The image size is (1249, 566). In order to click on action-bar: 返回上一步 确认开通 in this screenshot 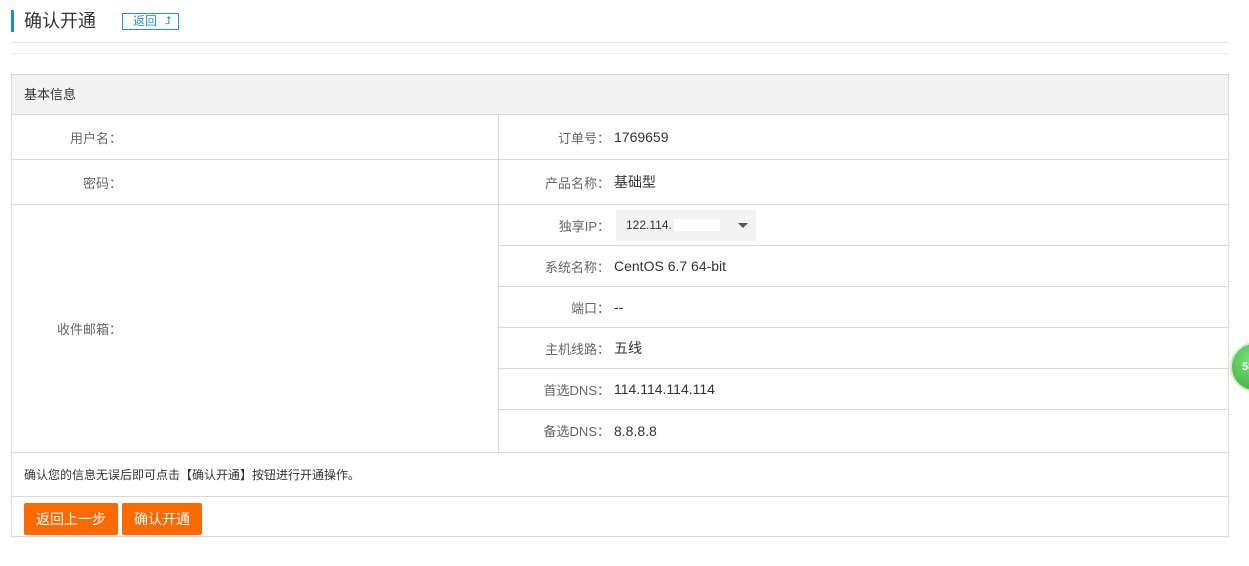, I will do `click(113, 519)`.